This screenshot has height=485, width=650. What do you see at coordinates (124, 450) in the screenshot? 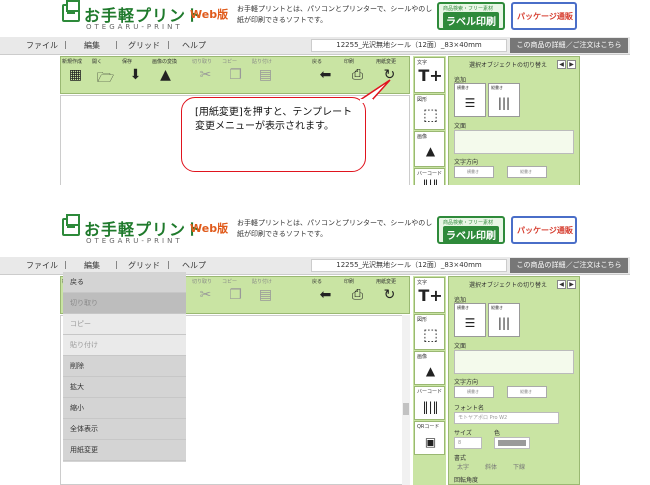
I see `context-paper-change: 用紙変更` at bounding box center [124, 450].